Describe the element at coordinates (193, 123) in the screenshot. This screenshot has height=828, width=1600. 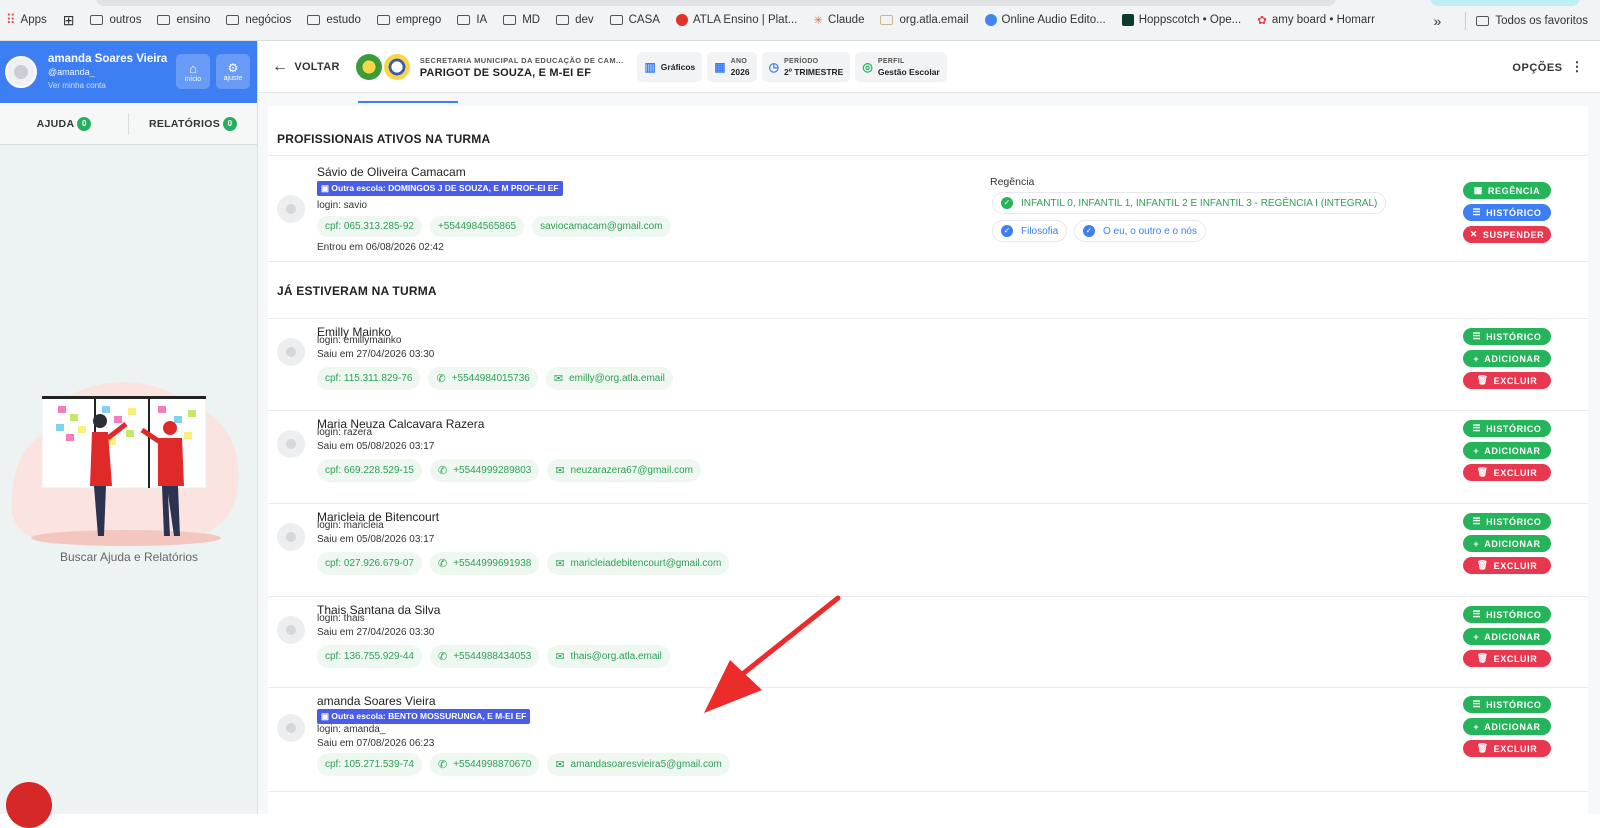
I see `tab-relatorios: RELATÓRIOS 0` at that location.